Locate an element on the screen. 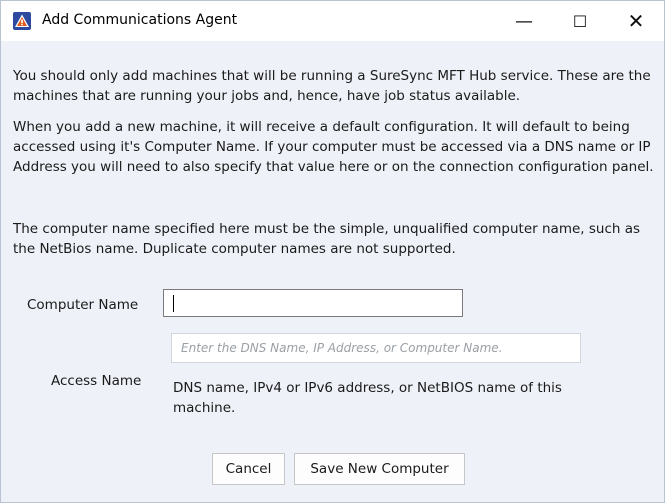 This screenshot has height=503, width=665. access-name-input is located at coordinates (376, 348).